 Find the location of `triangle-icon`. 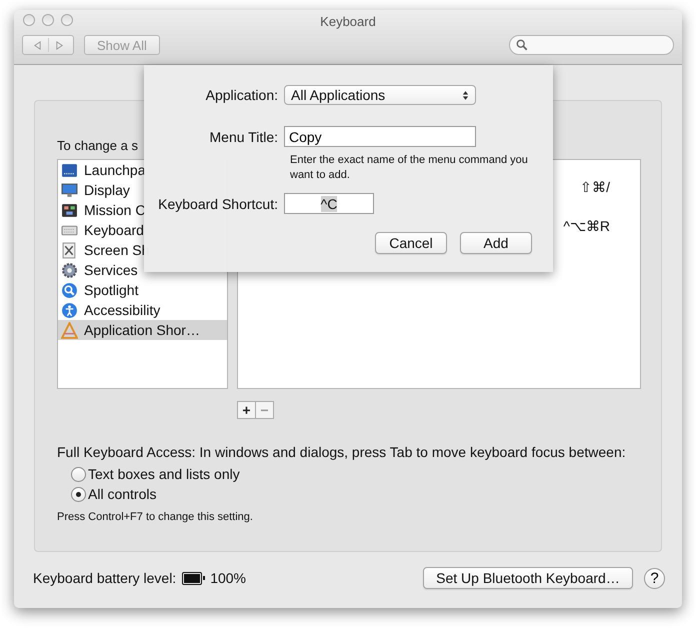

triangle-icon is located at coordinates (69, 330).